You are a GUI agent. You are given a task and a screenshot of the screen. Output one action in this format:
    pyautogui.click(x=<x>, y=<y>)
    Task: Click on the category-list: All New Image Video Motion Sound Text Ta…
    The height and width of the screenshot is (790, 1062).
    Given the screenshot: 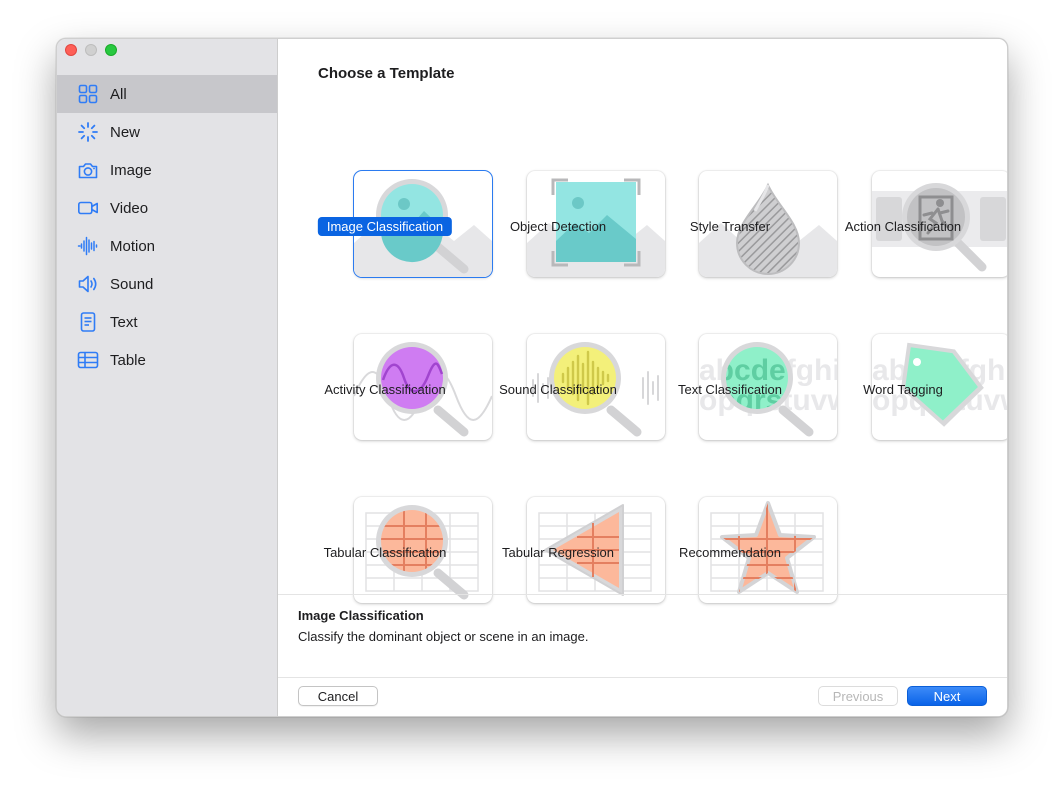 What is the action you would take?
    pyautogui.click(x=167, y=227)
    